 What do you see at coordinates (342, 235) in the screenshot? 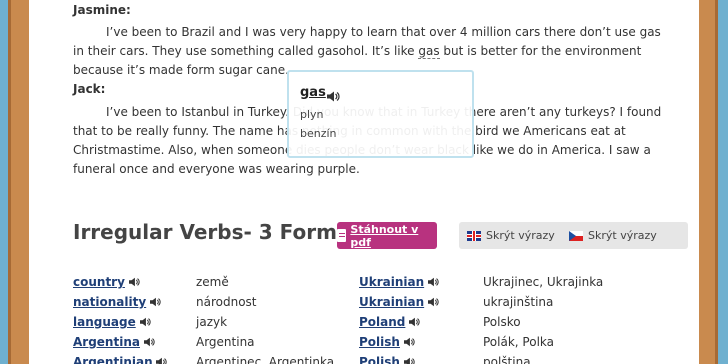
I see `pdf-icon` at bounding box center [342, 235].